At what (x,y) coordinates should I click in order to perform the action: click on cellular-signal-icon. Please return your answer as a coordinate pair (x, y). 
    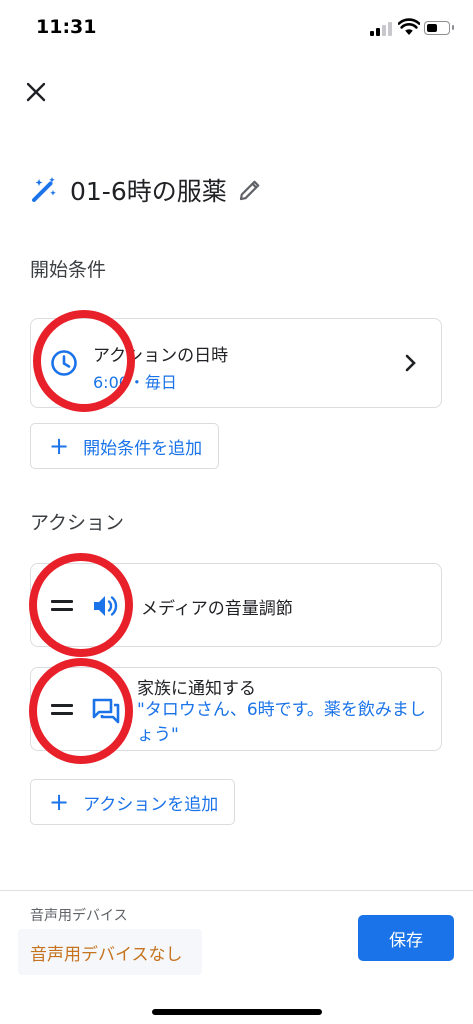
    Looking at the image, I should click on (381, 29).